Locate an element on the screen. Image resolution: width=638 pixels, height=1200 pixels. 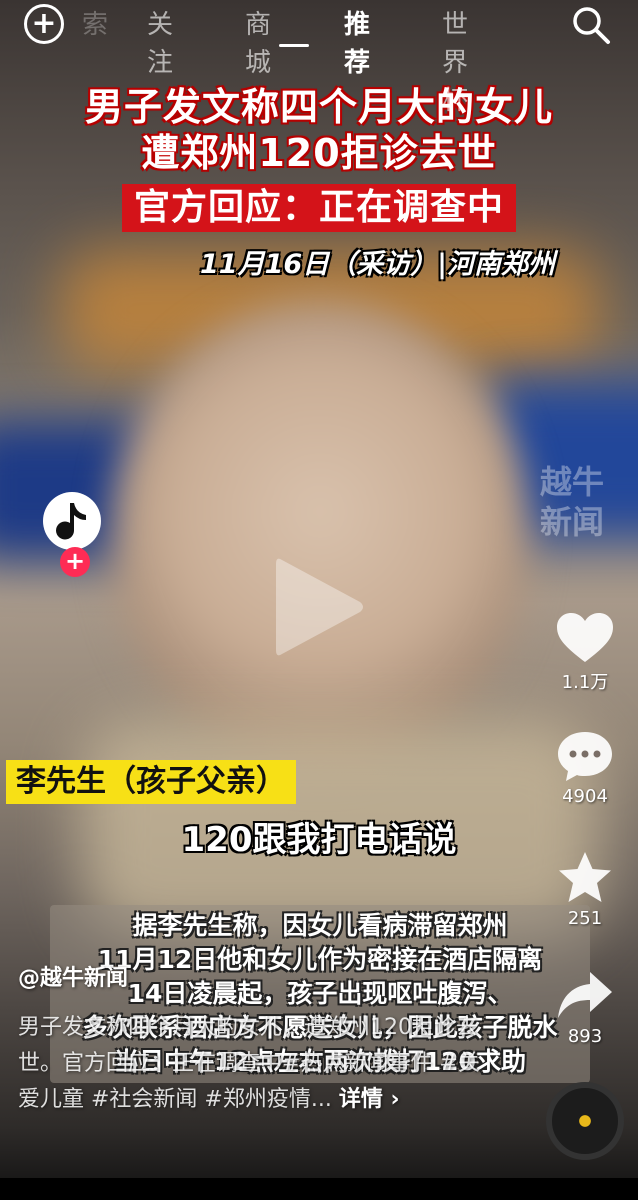
search-icon is located at coordinates (591, 25).